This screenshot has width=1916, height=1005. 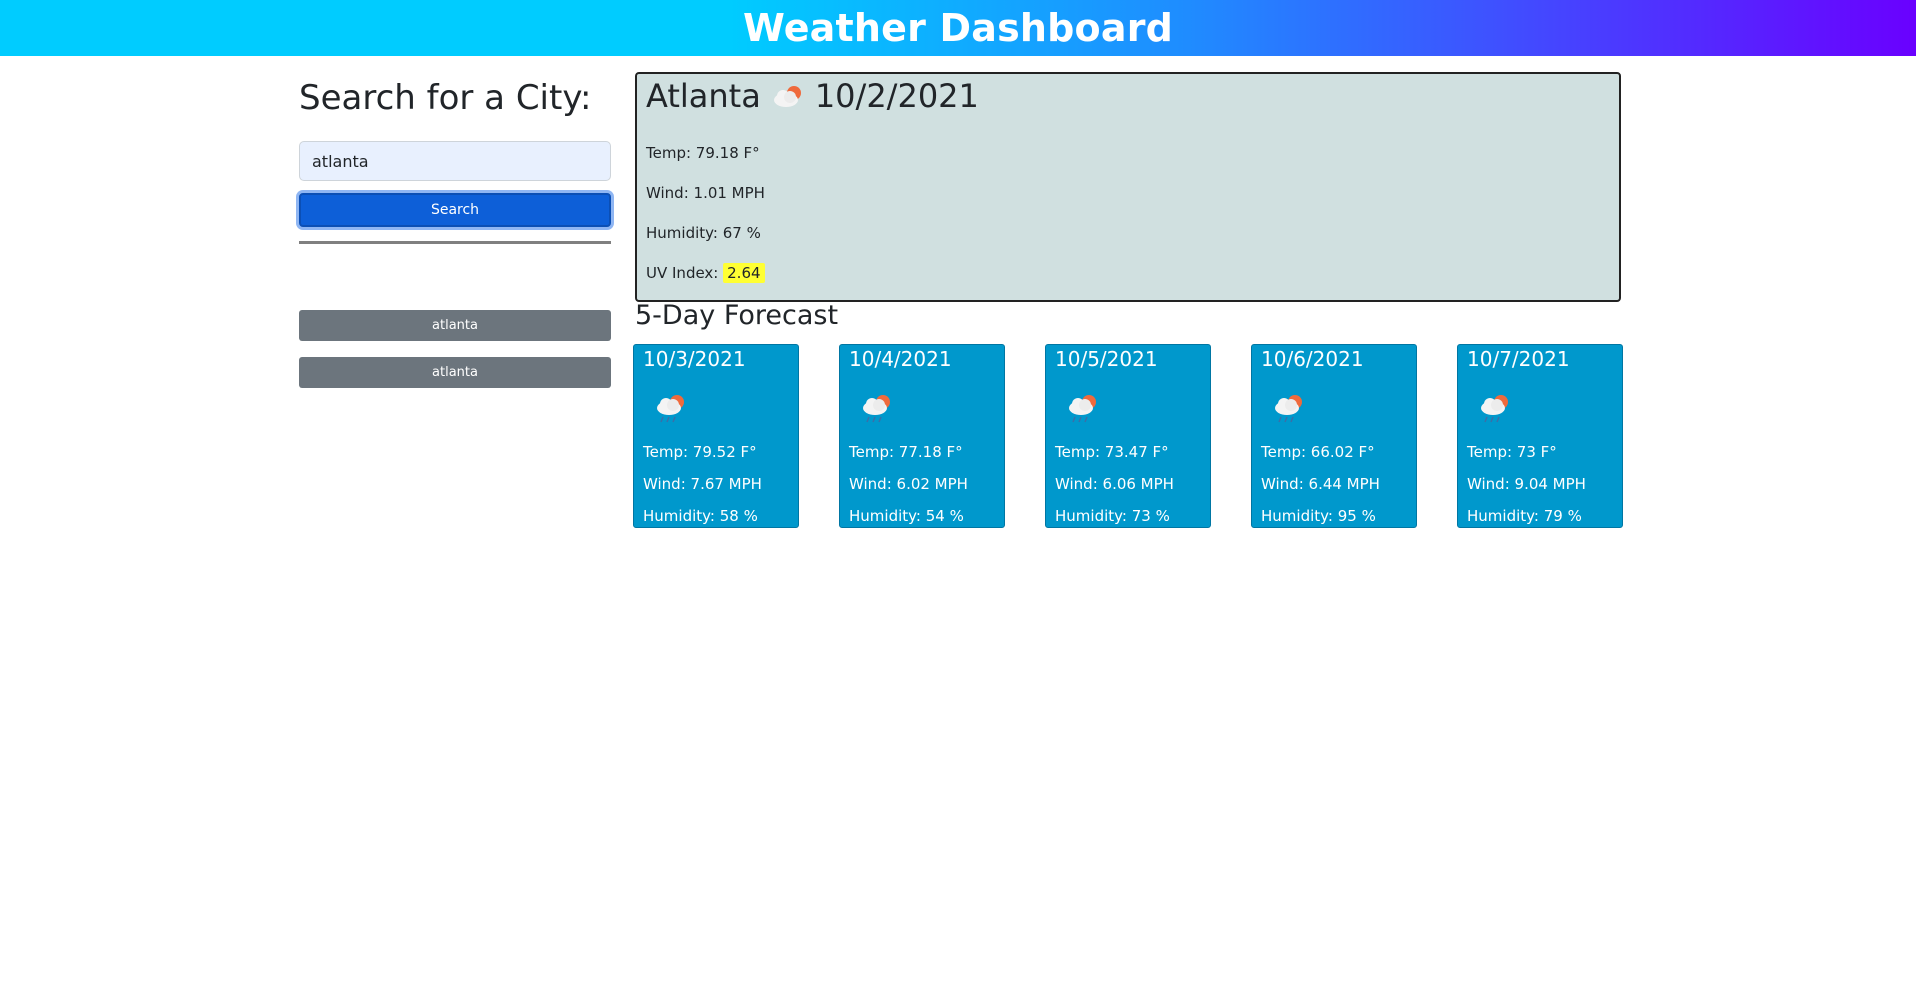 What do you see at coordinates (906, 452) in the screenshot?
I see `forecast-temp: Temp: 77.18 F°` at bounding box center [906, 452].